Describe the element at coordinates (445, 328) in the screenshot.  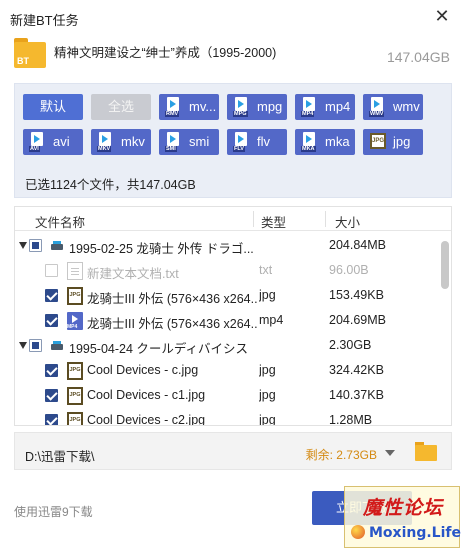
I see `list-scrollbar` at that location.